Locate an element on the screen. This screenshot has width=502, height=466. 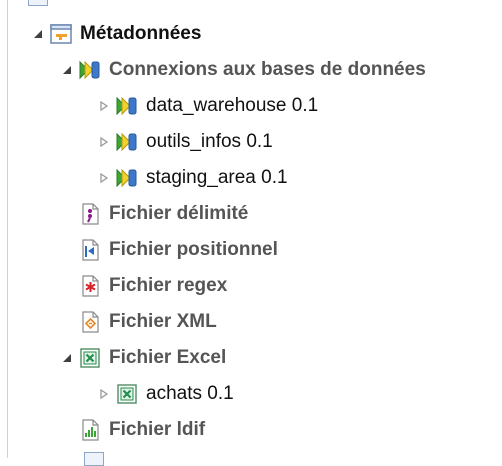
tree-node-positional-file: Fichier positionnel is located at coordinates (178, 250).